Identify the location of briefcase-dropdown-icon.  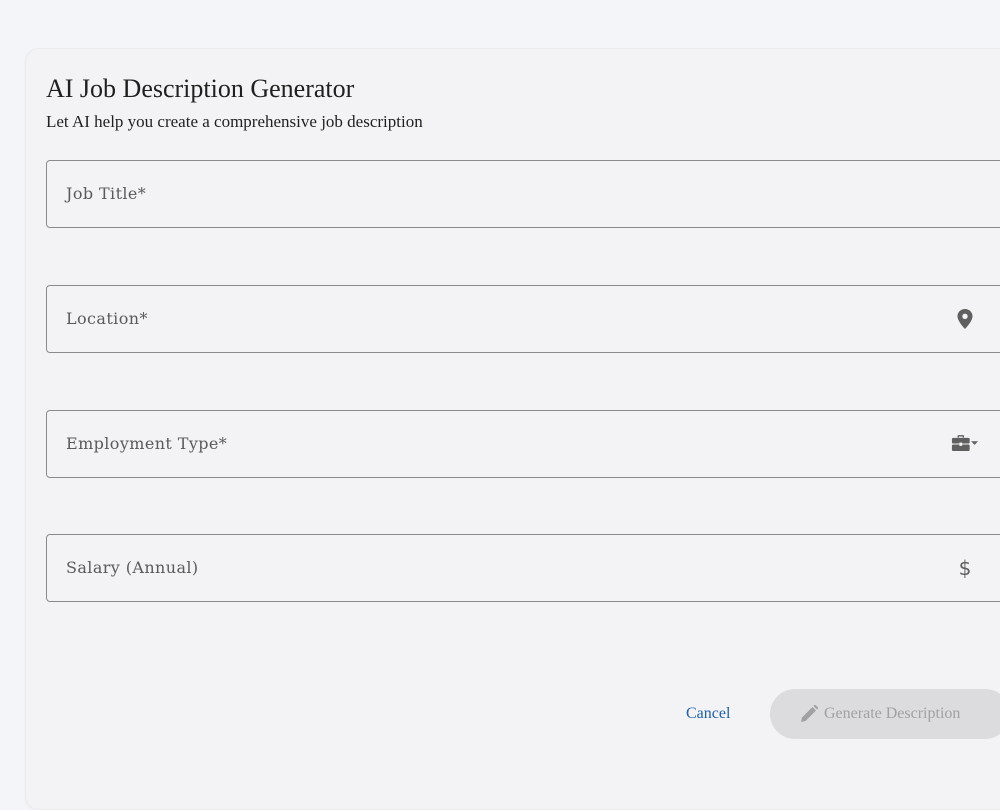
(965, 444).